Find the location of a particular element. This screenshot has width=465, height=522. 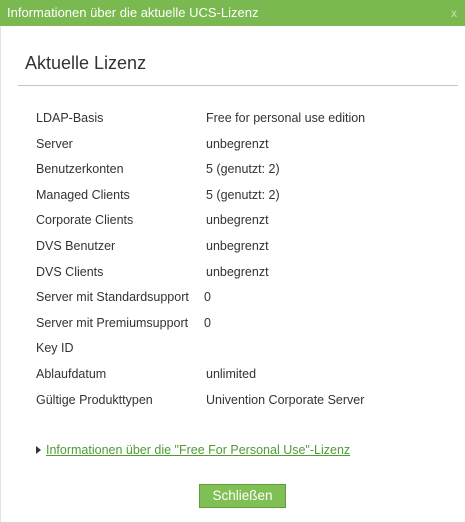

license-row-standardsupport: Server mit Standardsupport 0 is located at coordinates (246, 303).